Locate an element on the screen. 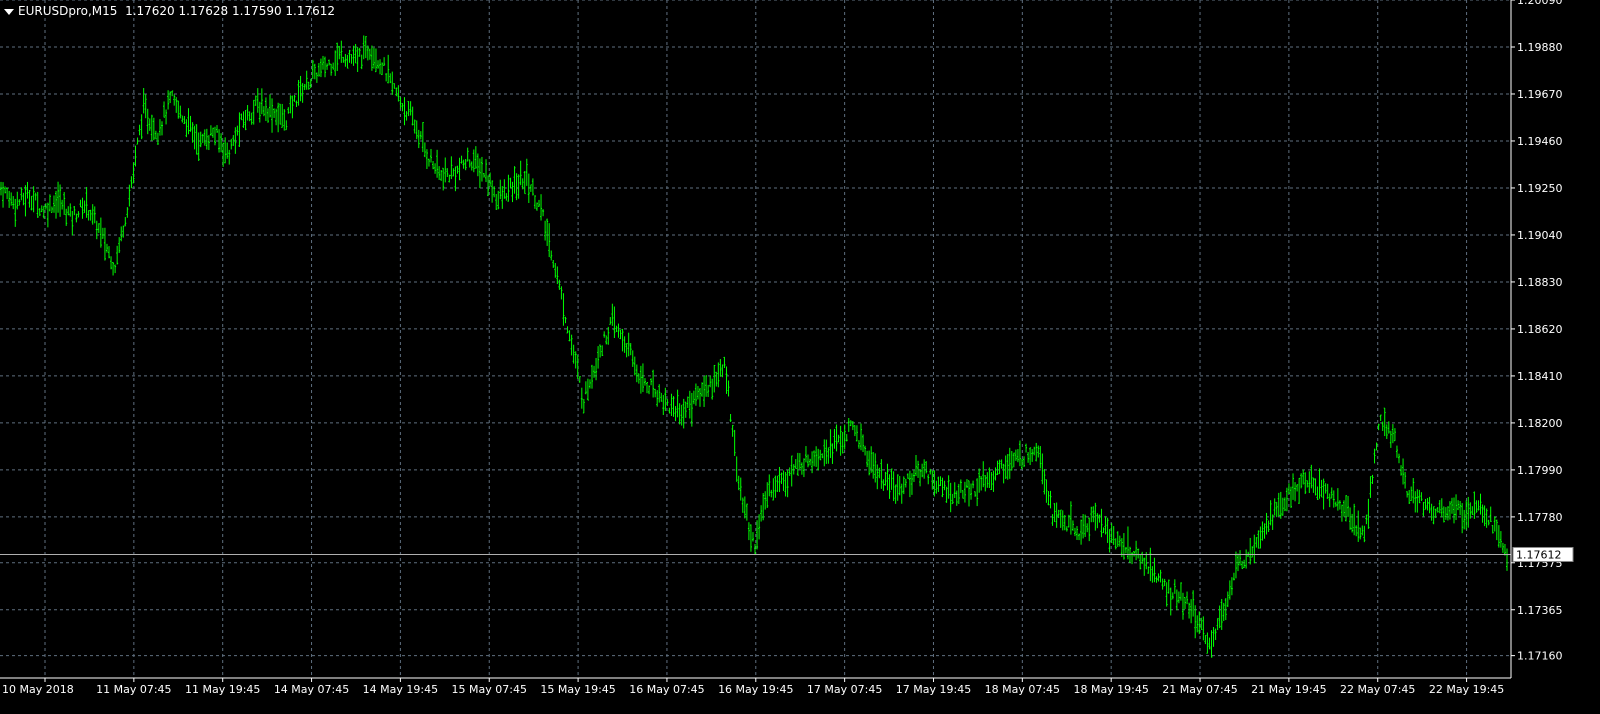 This screenshot has height=714, width=1600. y-tick-label: 1.18410 is located at coordinates (1540, 376).